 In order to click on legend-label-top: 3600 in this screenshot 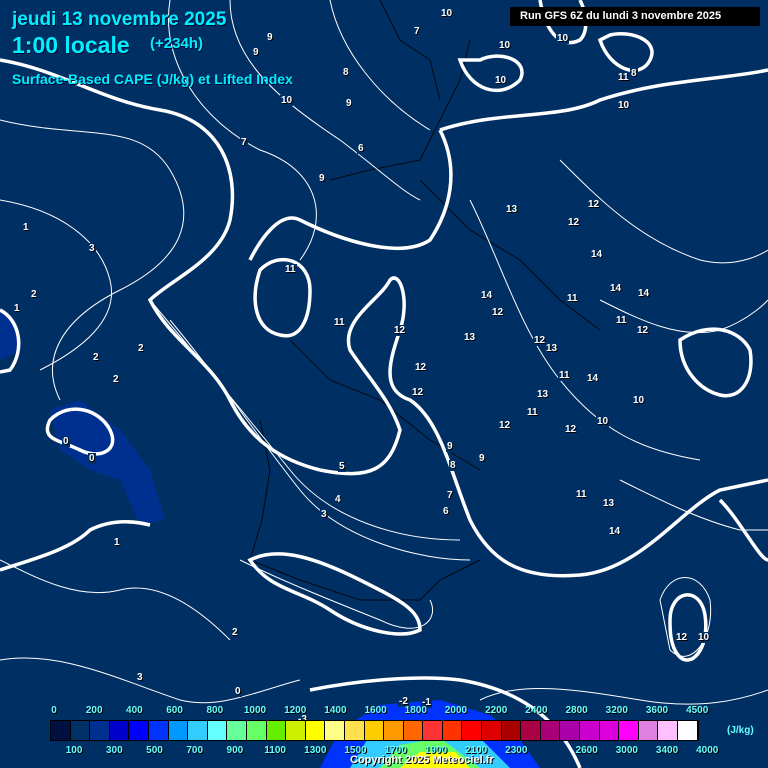, I will do `click(657, 710)`.